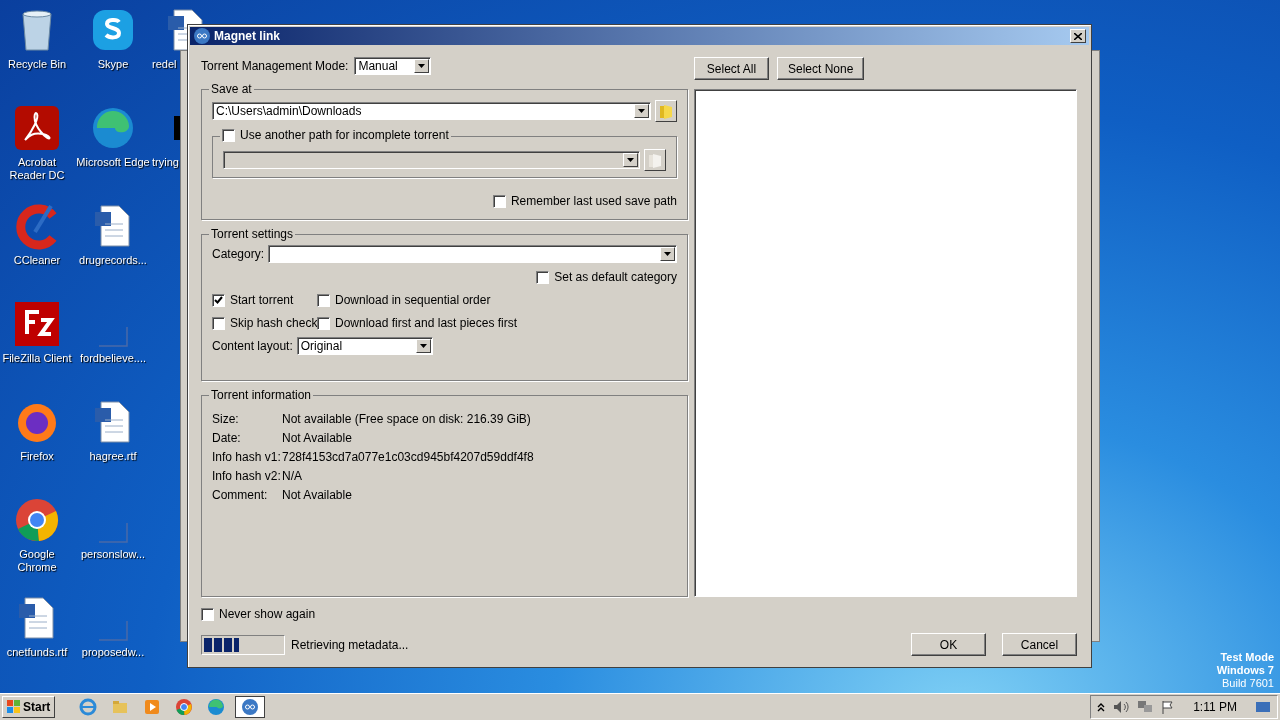 Image resolution: width=1280 pixels, height=720 pixels. Describe the element at coordinates (262, 300) in the screenshot. I see `checkbox-label: Start torrent` at that location.